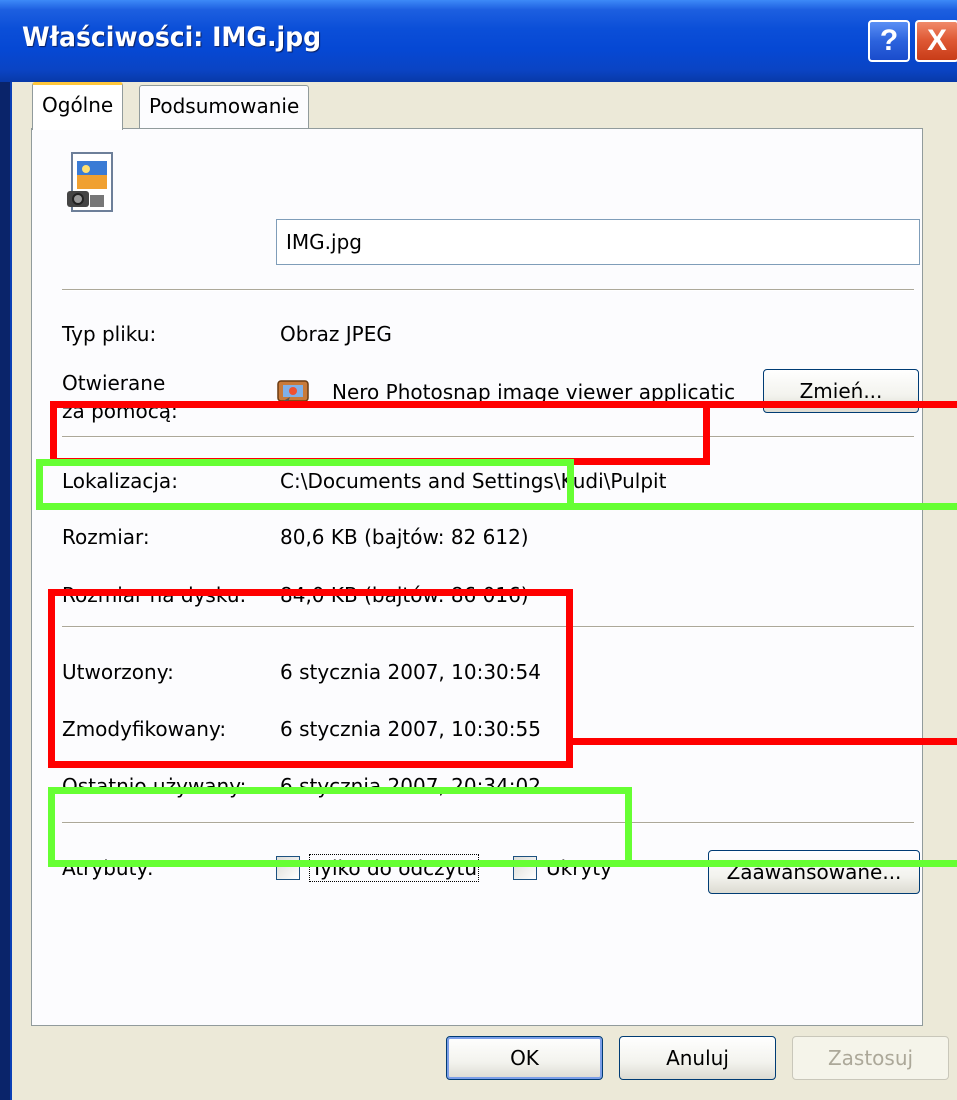 Image resolution: width=957 pixels, height=1100 pixels. What do you see at coordinates (524, 1058) in the screenshot?
I see `ok-button: OK` at bounding box center [524, 1058].